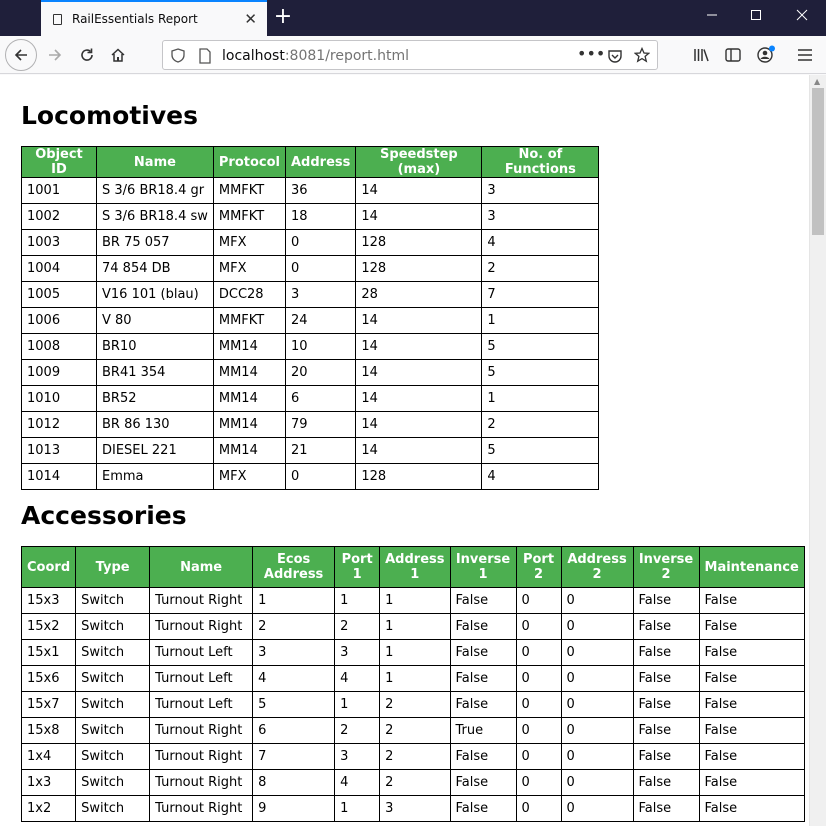  I want to click on table-row: 1005 V16 101 (blau) DCC28 3 28 7, so click(310, 294).